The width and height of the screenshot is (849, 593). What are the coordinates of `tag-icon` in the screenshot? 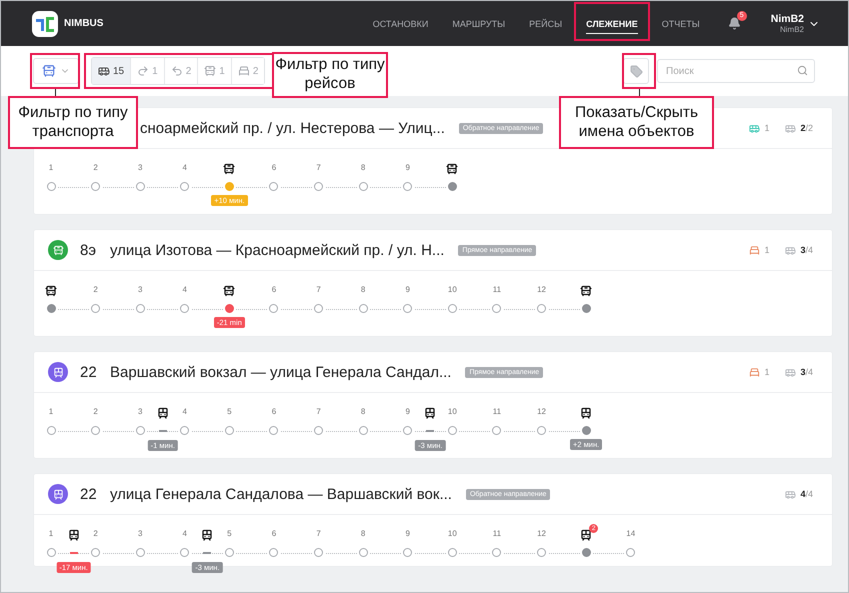 It's located at (636, 71).